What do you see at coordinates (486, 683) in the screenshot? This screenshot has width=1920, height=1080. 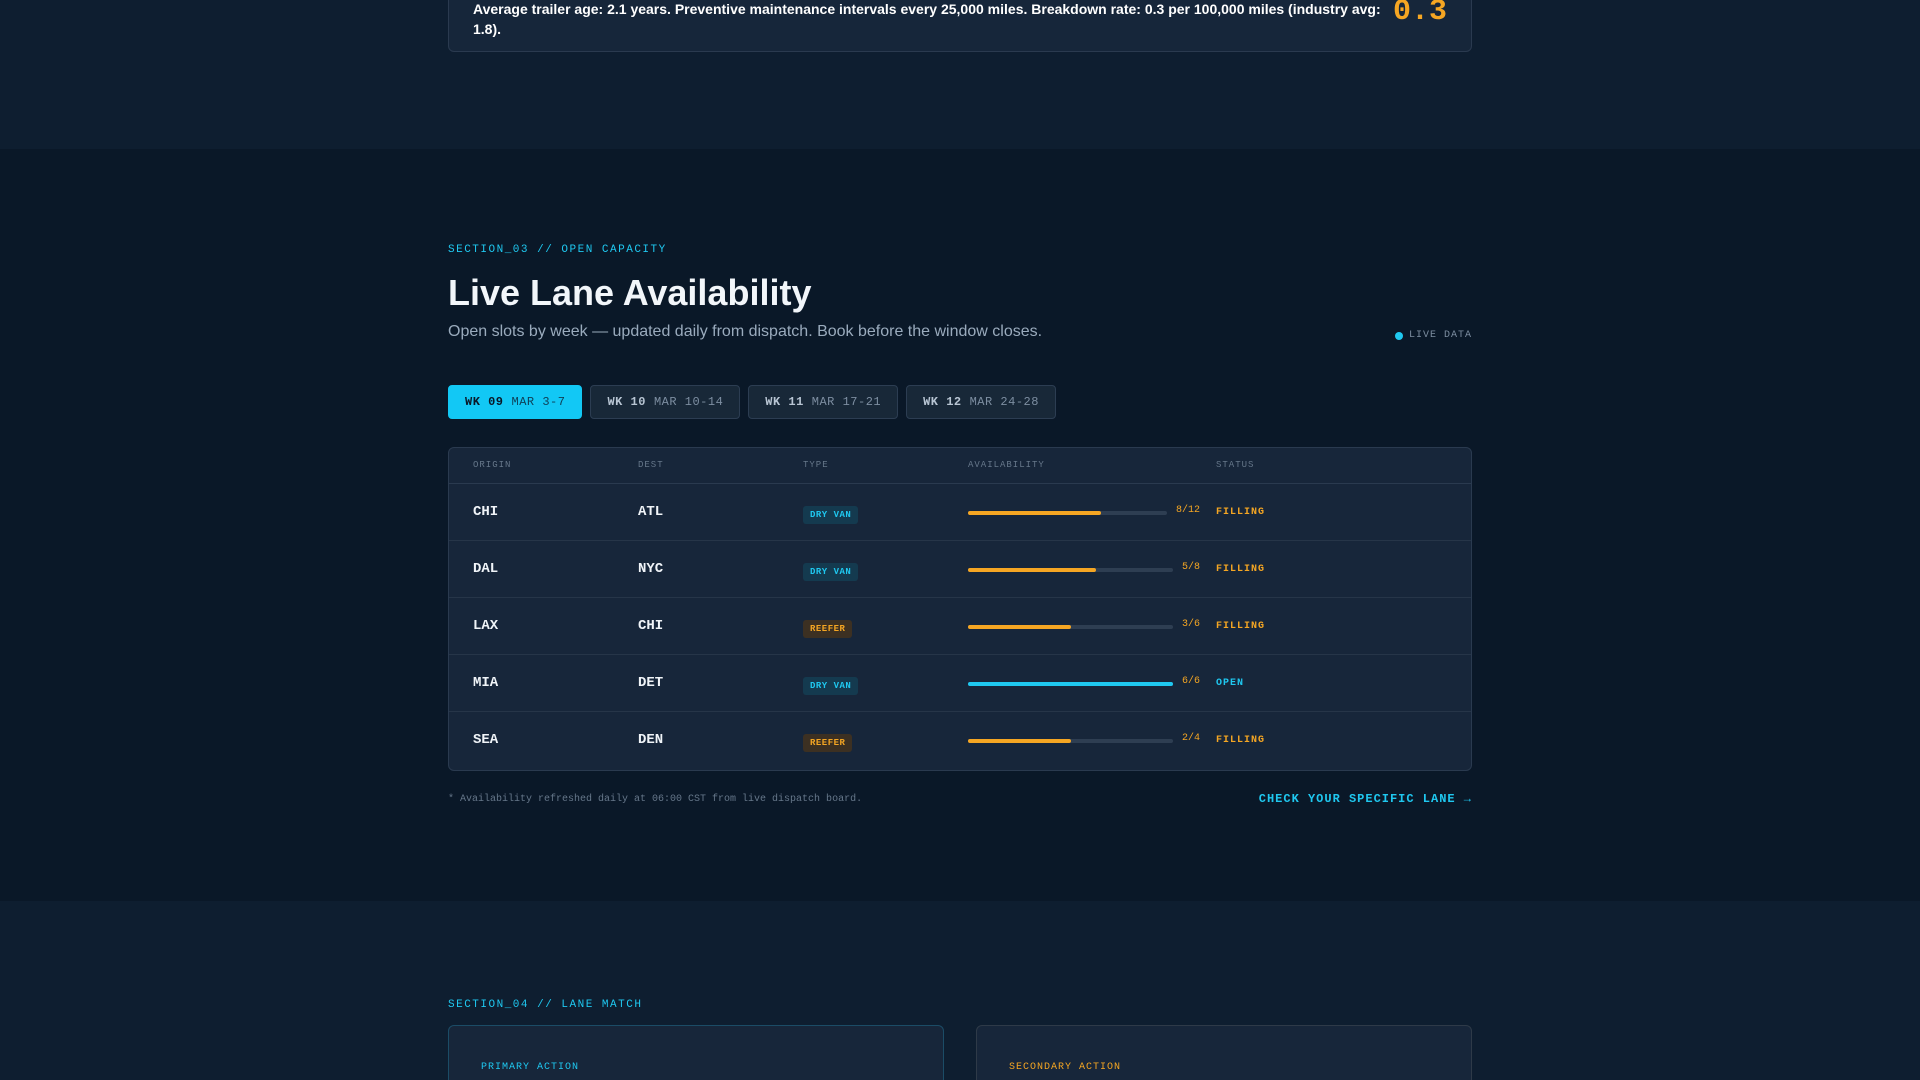 I see `origin-code: MIA` at bounding box center [486, 683].